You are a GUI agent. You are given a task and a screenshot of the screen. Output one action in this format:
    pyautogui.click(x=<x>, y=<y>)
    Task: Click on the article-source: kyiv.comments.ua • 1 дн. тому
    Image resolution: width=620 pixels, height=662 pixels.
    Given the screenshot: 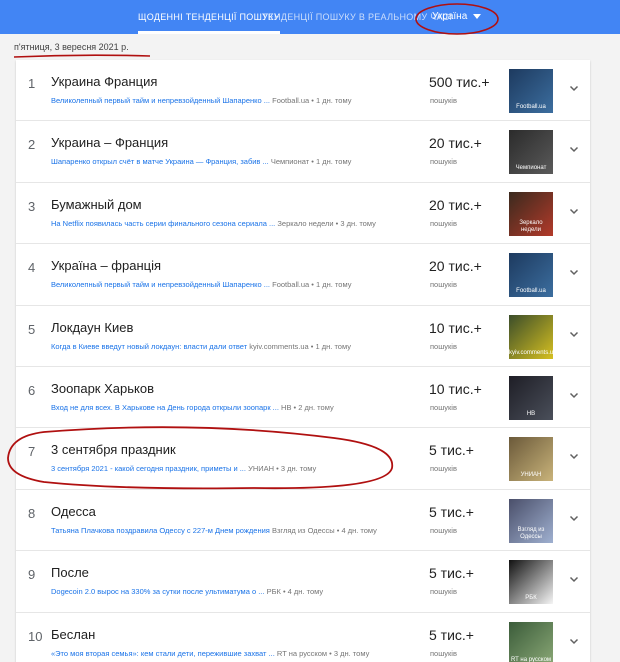 What is the action you would take?
    pyautogui.click(x=300, y=346)
    